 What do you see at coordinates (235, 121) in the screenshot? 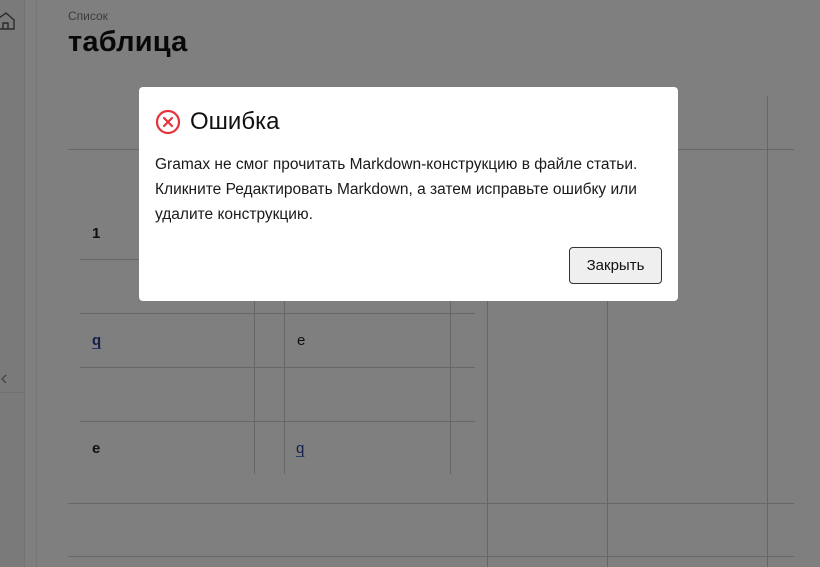
I see `dialog-title: Ошибка` at bounding box center [235, 121].